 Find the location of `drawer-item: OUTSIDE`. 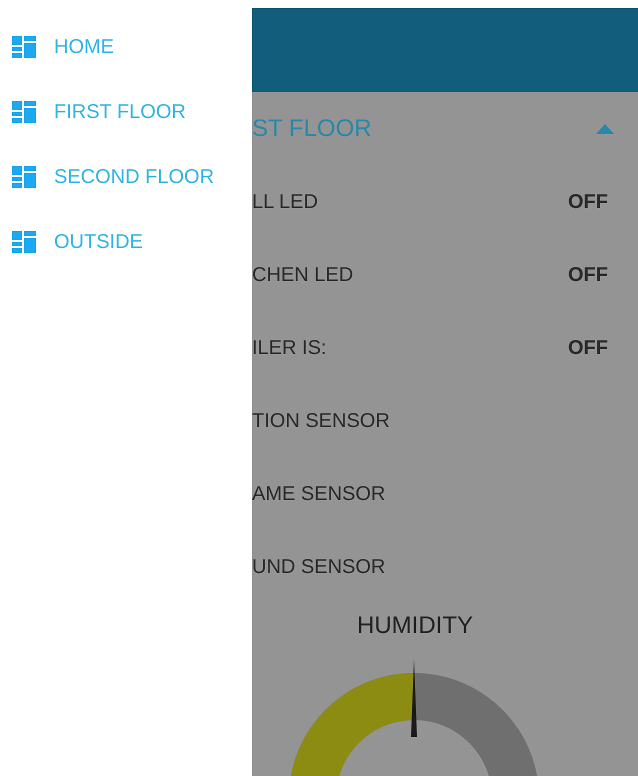

drawer-item: OUTSIDE is located at coordinates (126, 242).